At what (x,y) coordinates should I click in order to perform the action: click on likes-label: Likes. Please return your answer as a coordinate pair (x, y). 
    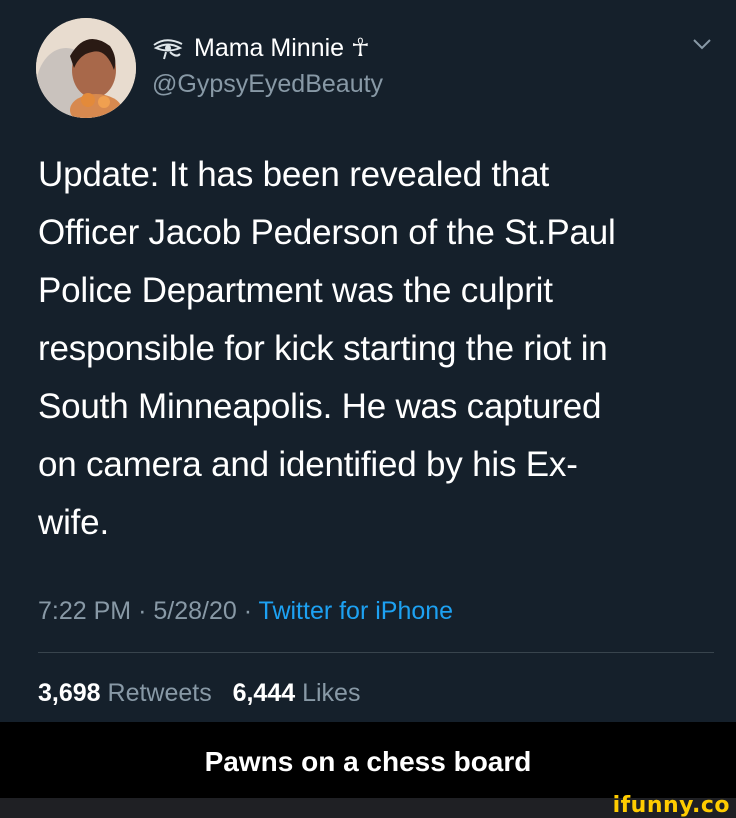
    Looking at the image, I should click on (331, 693).